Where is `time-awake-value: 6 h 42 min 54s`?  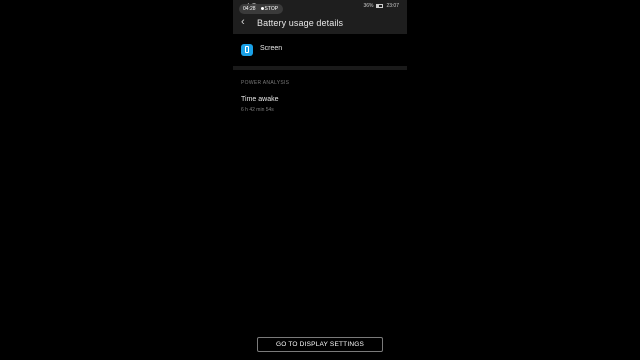
time-awake-value: 6 h 42 min 54s is located at coordinates (257, 110).